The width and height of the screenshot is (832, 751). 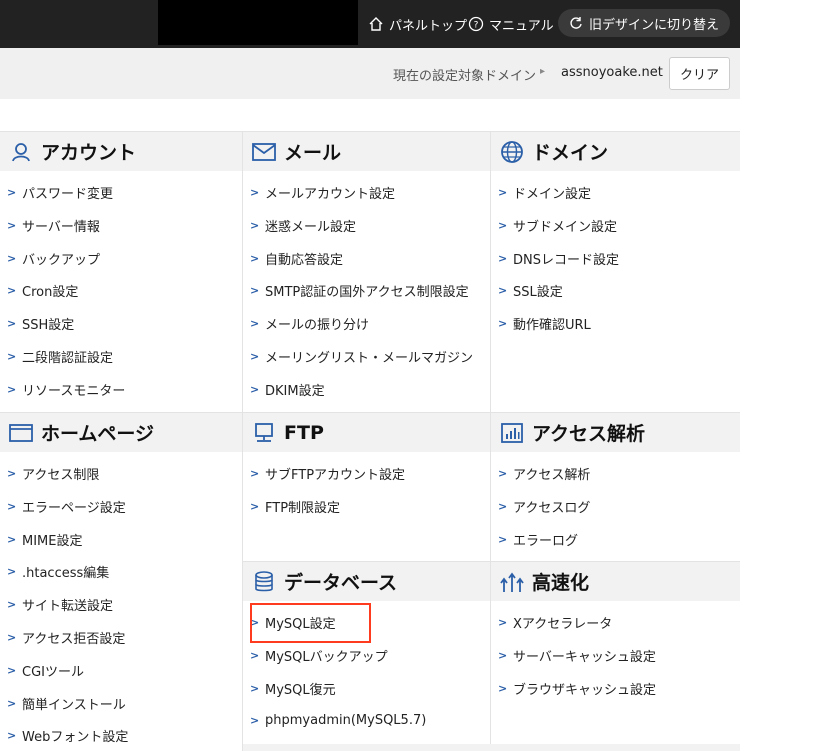 I want to click on link-web-font: > Webフォント設定, so click(x=64, y=735).